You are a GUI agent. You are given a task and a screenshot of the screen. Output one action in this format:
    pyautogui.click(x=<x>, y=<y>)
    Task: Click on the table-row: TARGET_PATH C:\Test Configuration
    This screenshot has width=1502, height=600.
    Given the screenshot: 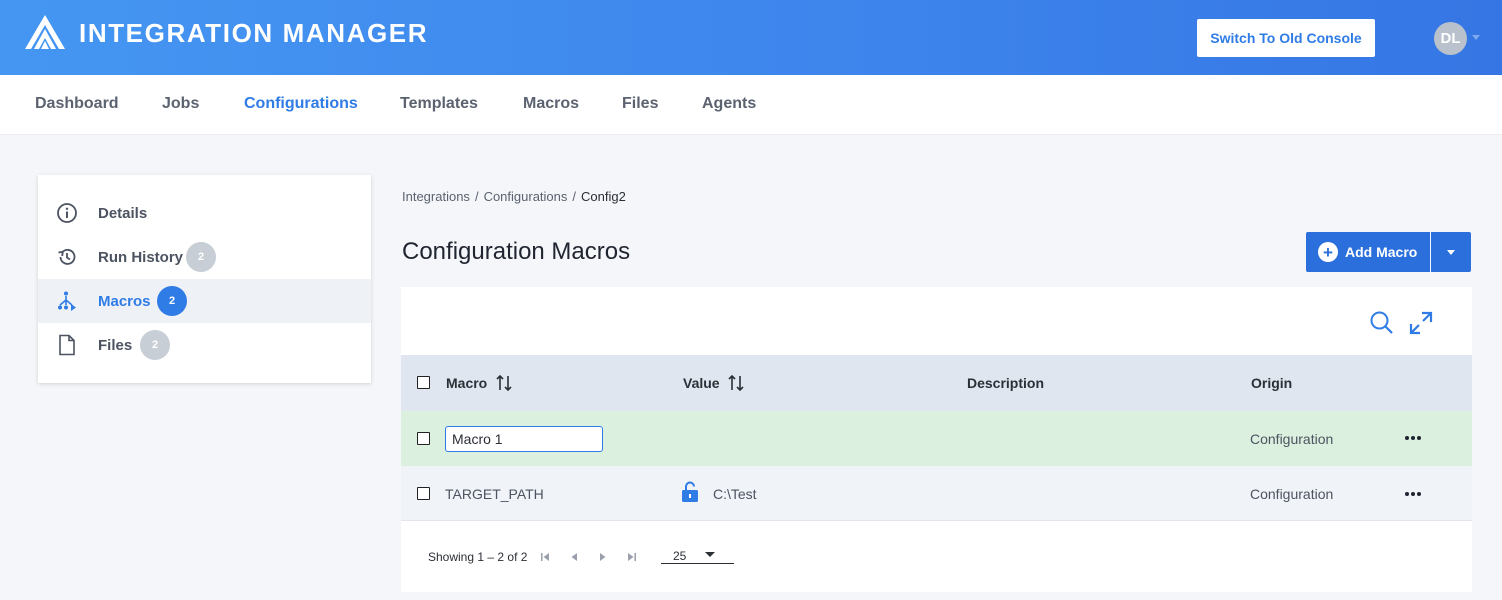 What is the action you would take?
    pyautogui.click(x=936, y=493)
    